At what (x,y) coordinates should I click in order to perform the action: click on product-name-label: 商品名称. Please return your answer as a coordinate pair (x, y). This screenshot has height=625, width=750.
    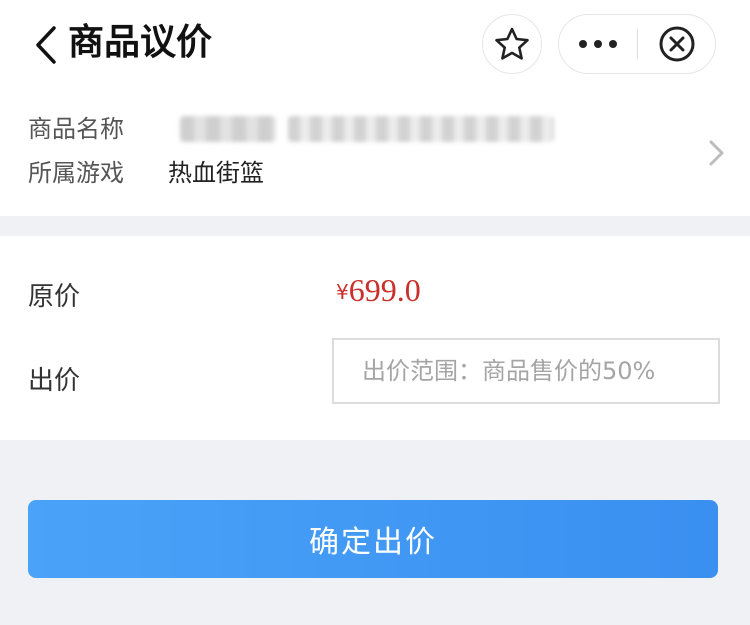
    Looking at the image, I should click on (76, 129).